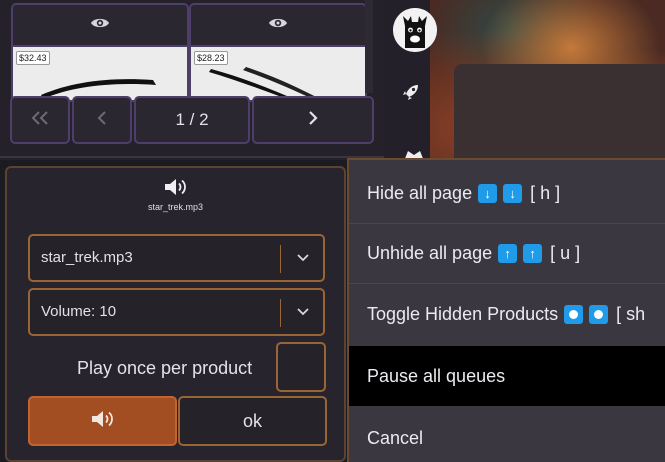  What do you see at coordinates (175, 207) in the screenshot?
I see `sound-file-label: star_trek.mp3` at bounding box center [175, 207].